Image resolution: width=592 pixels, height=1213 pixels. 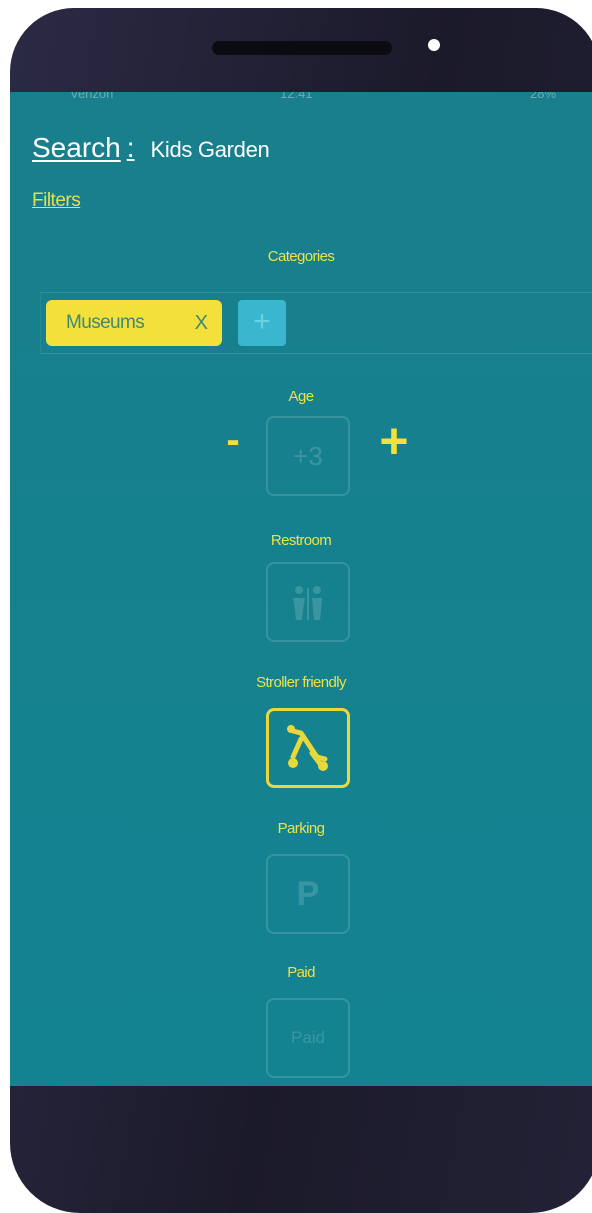 I want to click on age-value: +3, so click(x=308, y=455).